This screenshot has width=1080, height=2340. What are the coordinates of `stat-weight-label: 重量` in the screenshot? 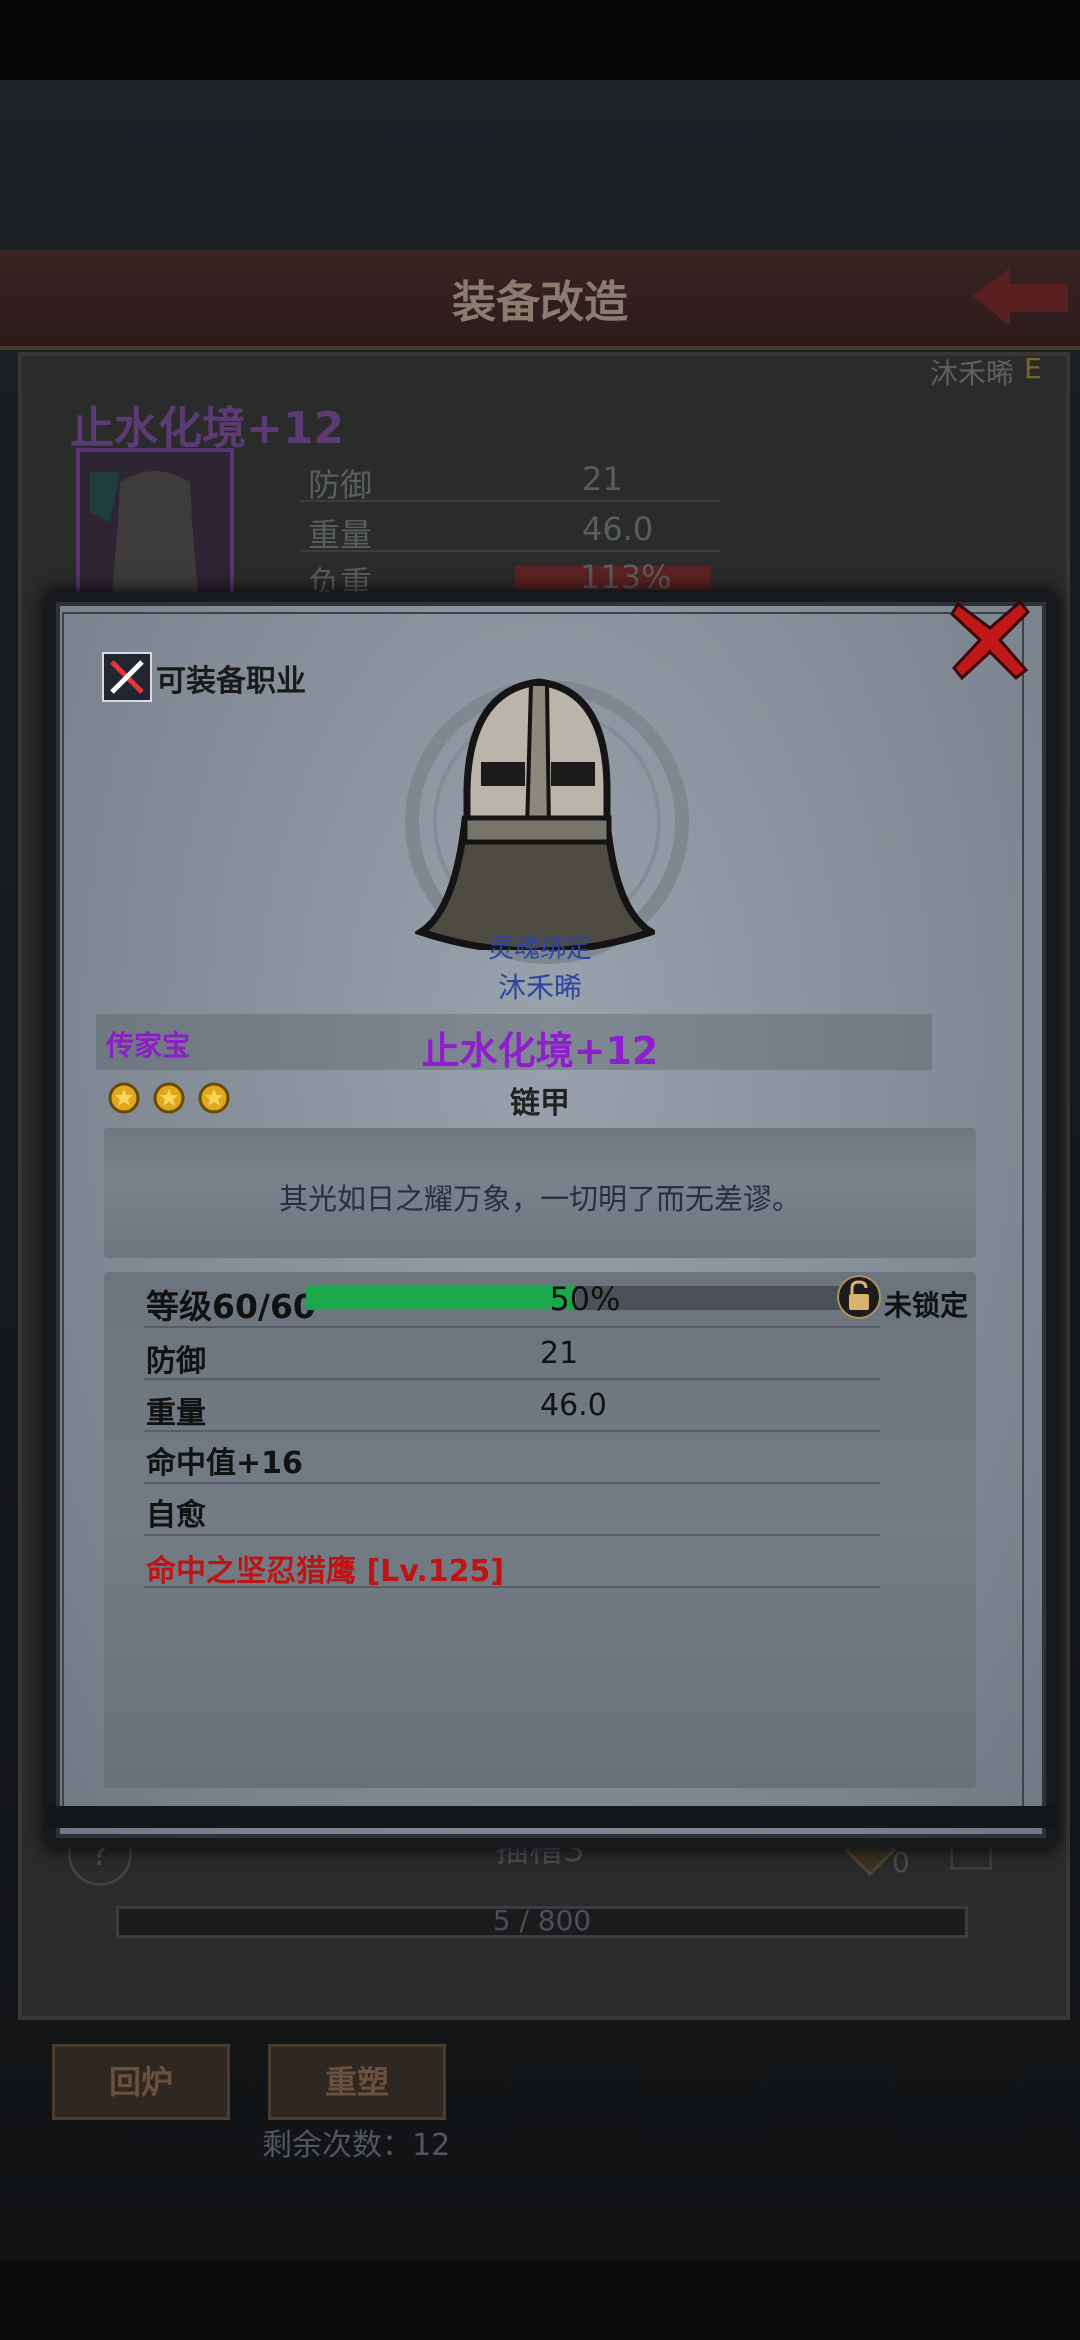 It's located at (176, 1413).